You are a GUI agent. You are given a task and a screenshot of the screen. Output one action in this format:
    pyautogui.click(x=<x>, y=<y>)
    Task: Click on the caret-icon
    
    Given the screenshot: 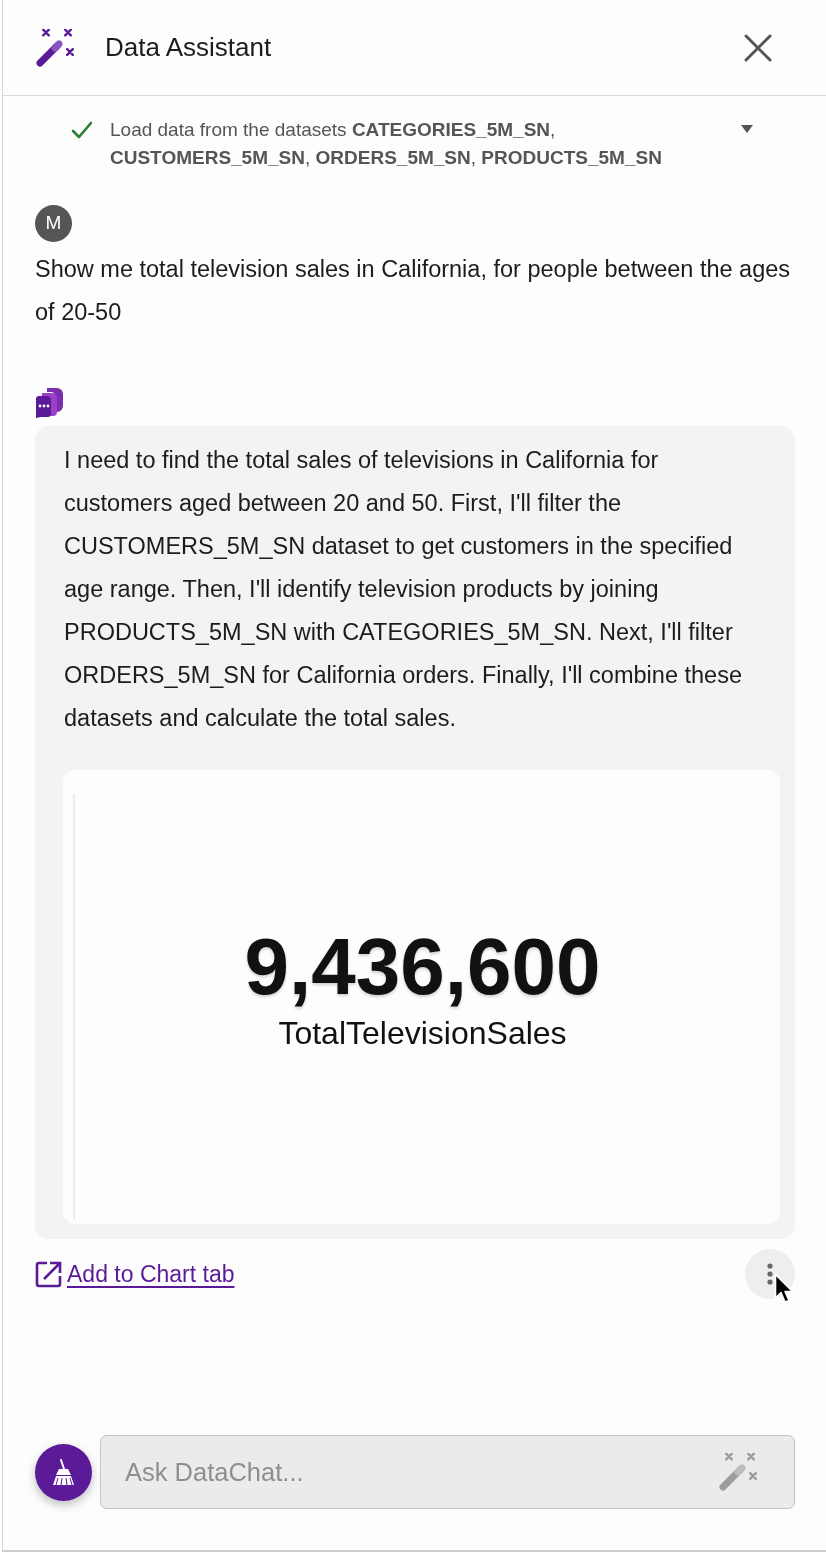 What is the action you would take?
    pyautogui.click(x=747, y=129)
    